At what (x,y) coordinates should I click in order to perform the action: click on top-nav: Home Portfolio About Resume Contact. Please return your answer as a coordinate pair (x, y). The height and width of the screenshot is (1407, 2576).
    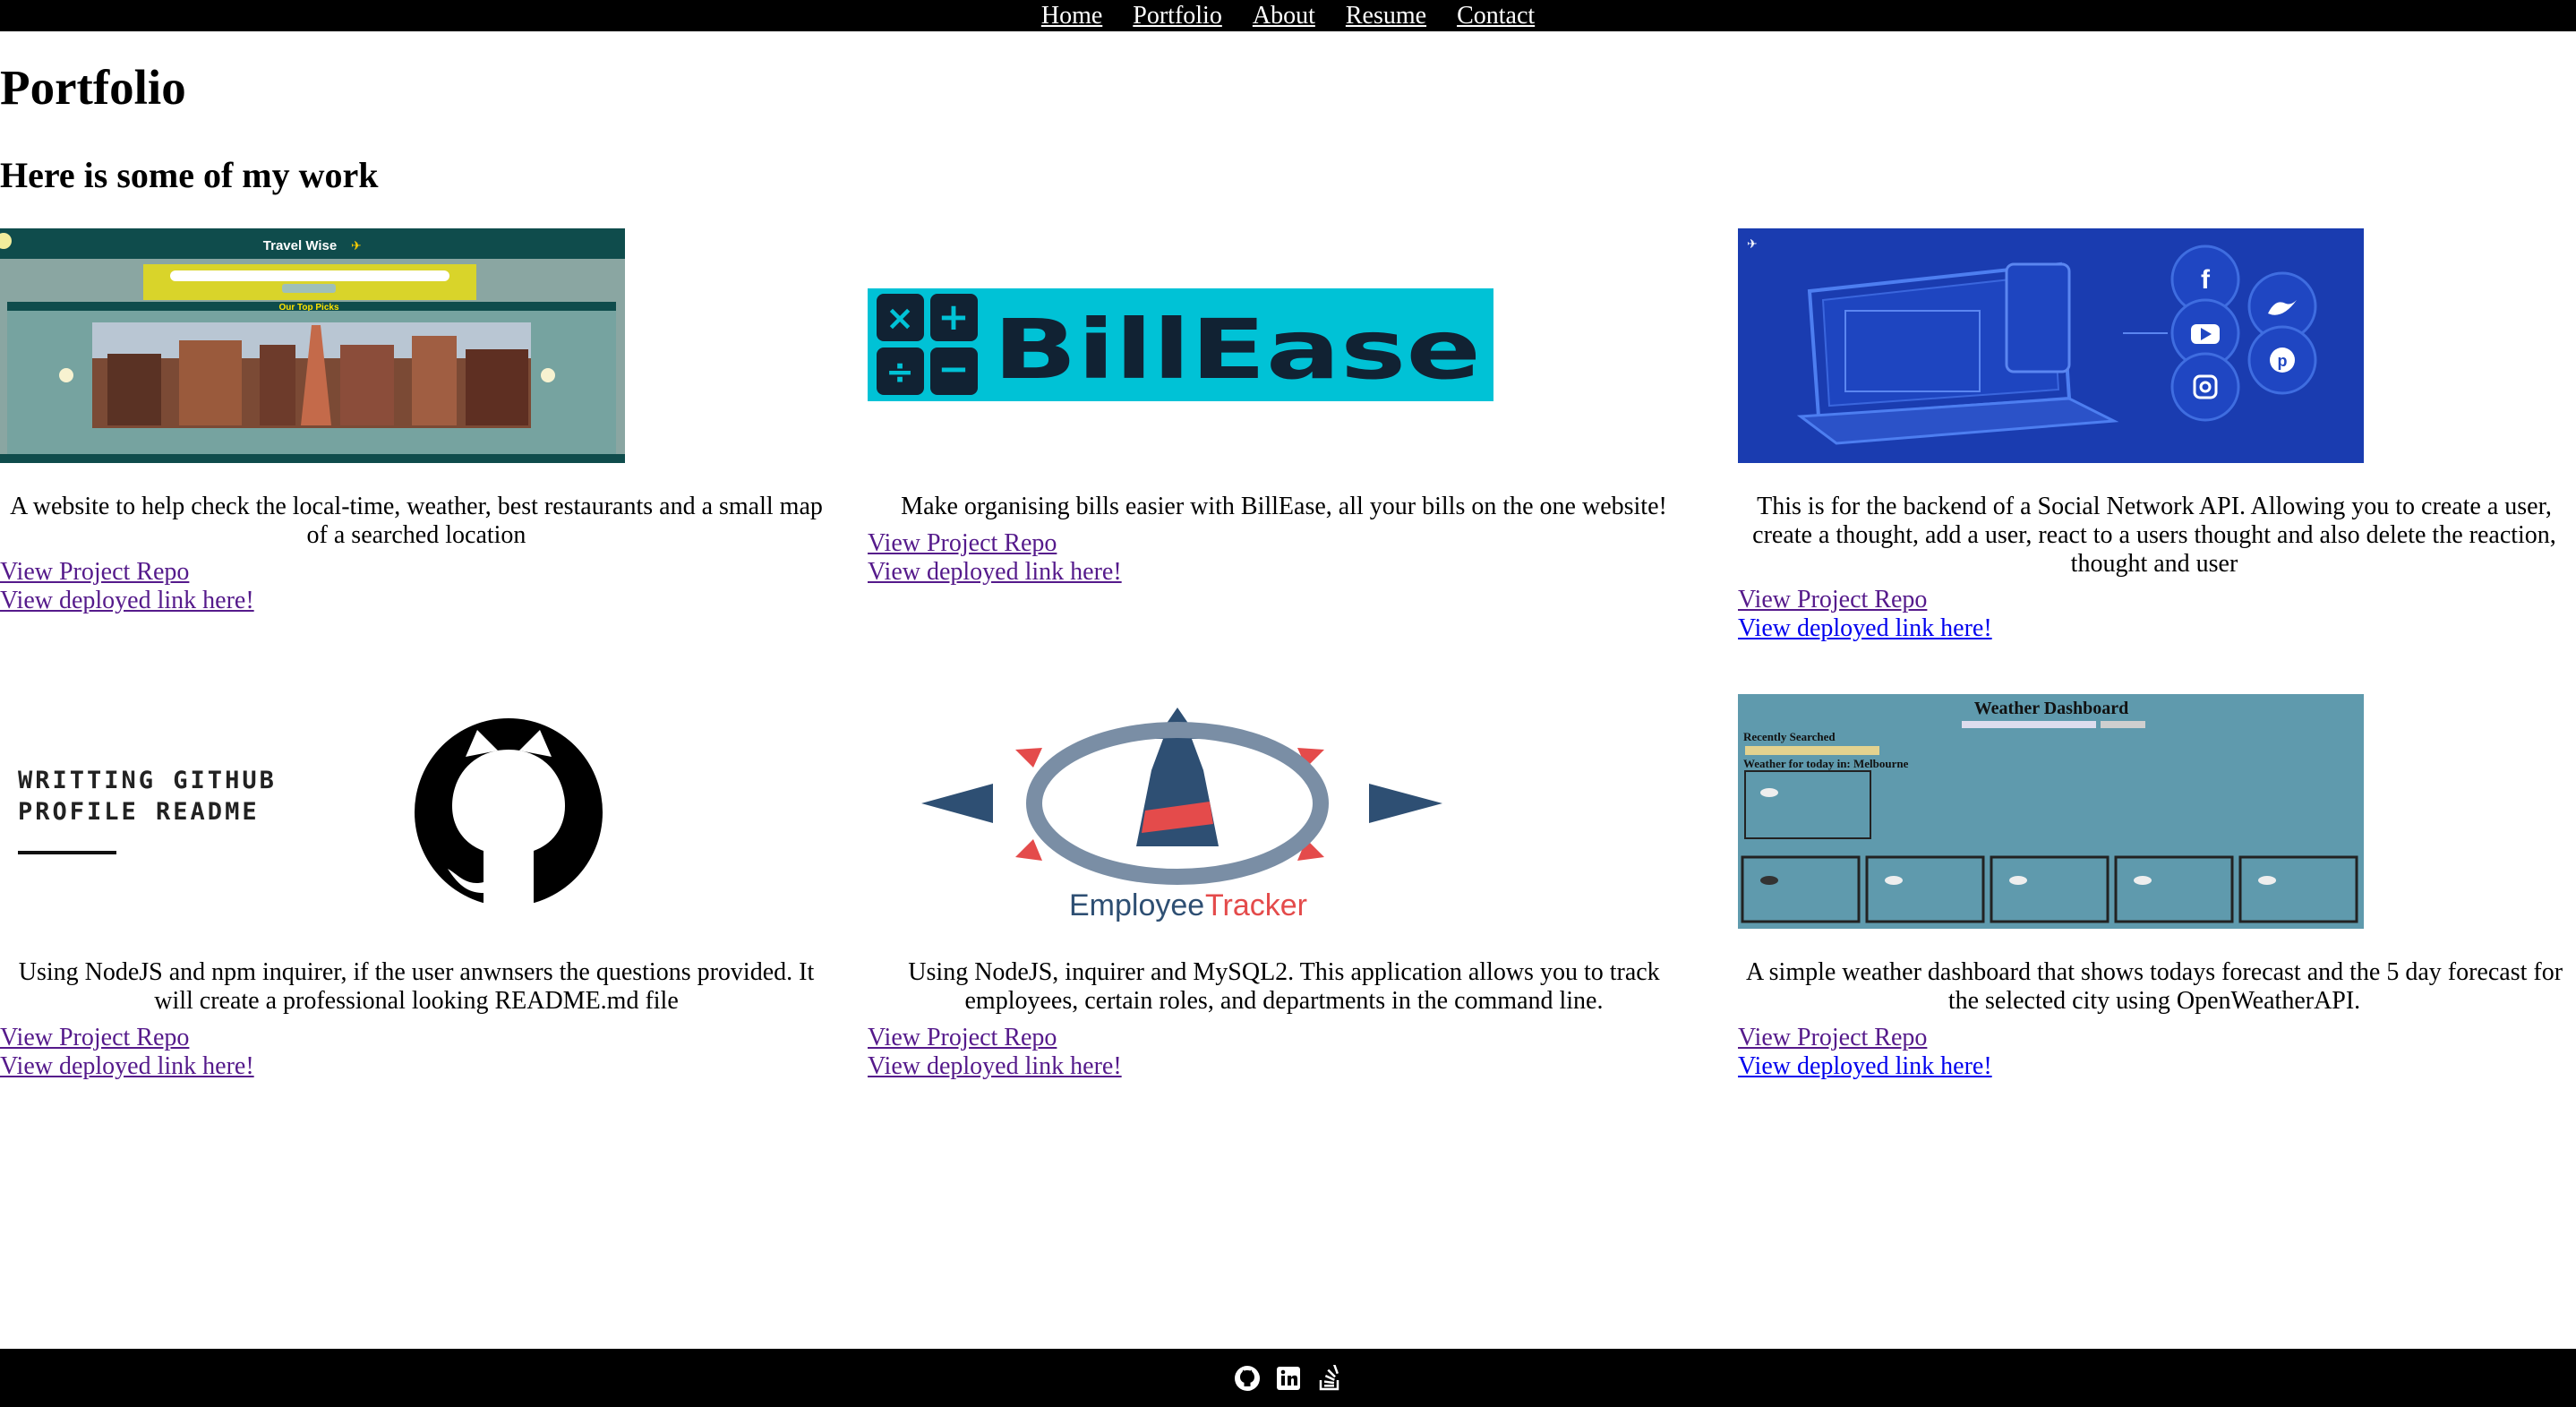
    Looking at the image, I should click on (1288, 15).